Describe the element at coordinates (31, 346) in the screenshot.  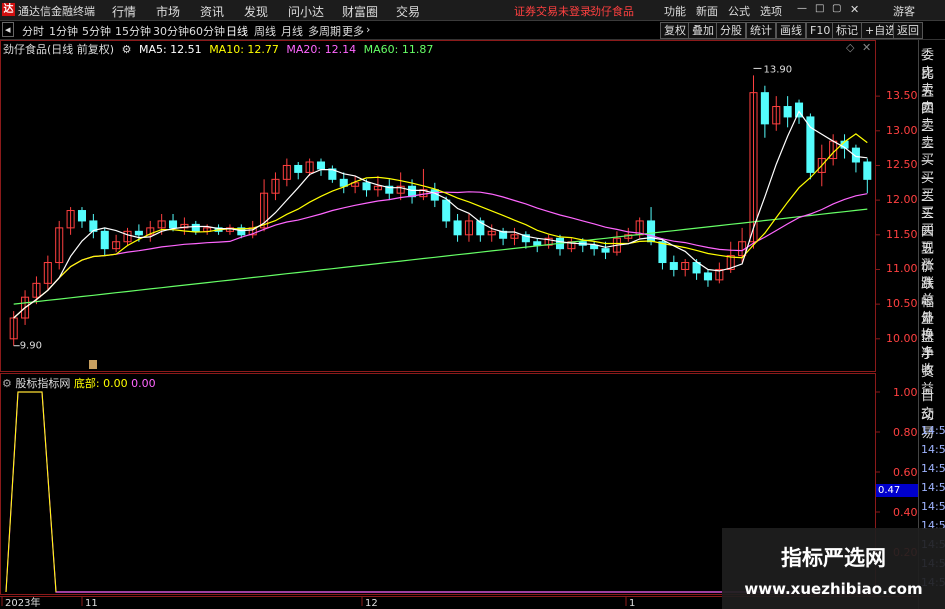
I see `low-price-annotation: 9.90` at that location.